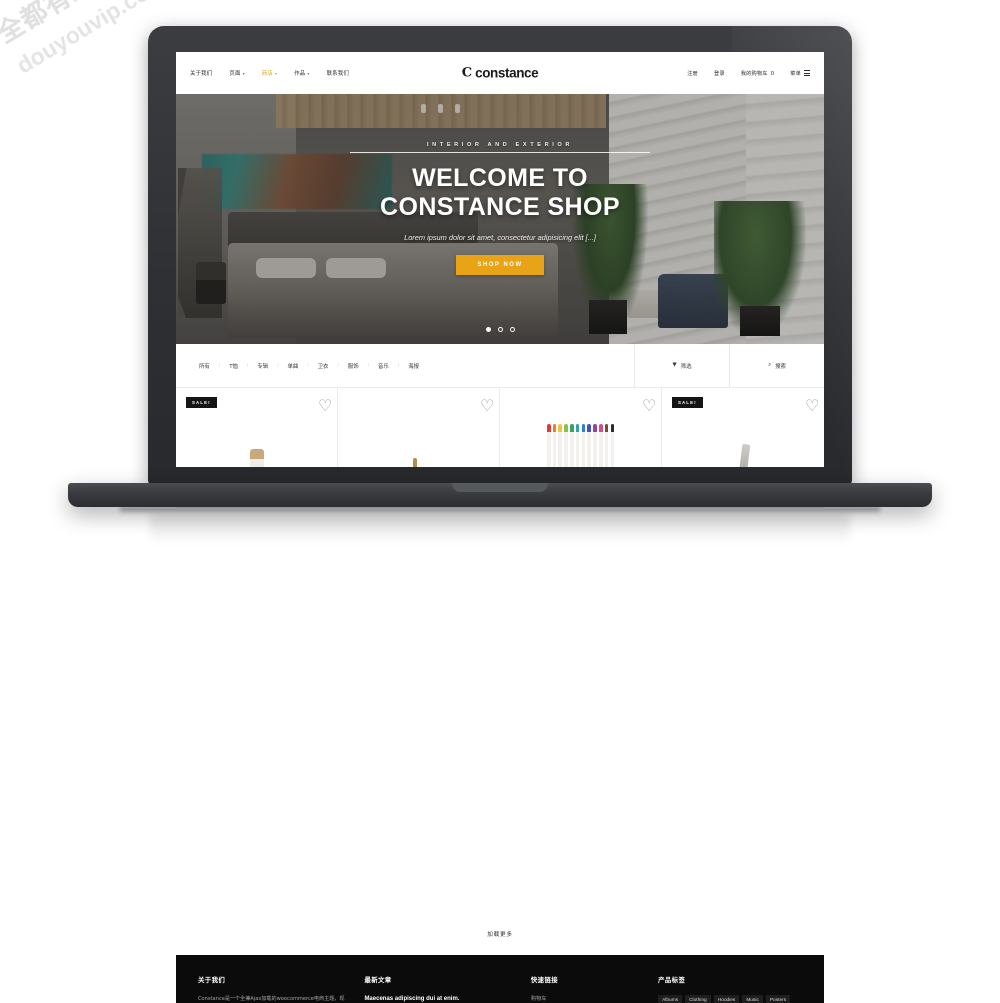 This screenshot has width=1000, height=1003. What do you see at coordinates (544, 980) in the screenshot?
I see `footer-links-heading: 快速链接` at bounding box center [544, 980].